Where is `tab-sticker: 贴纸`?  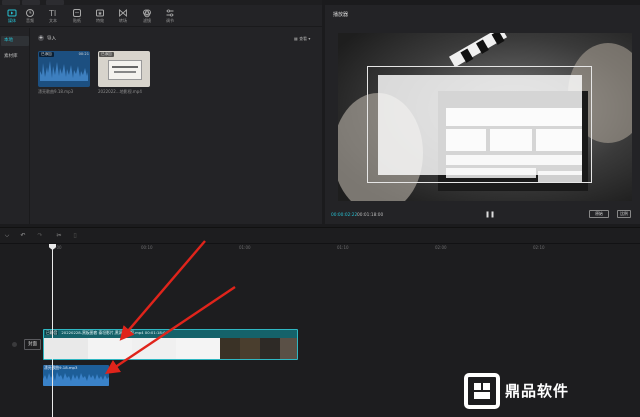 tab-sticker: 贴纸 is located at coordinates (77, 16).